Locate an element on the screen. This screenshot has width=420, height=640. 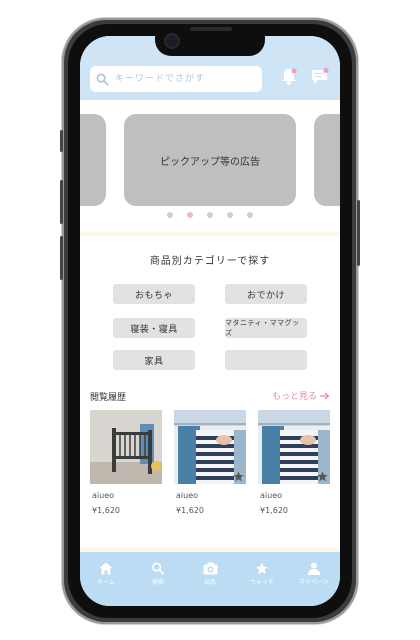
ad-label: ピックアップ等の広告 is located at coordinates (210, 162).